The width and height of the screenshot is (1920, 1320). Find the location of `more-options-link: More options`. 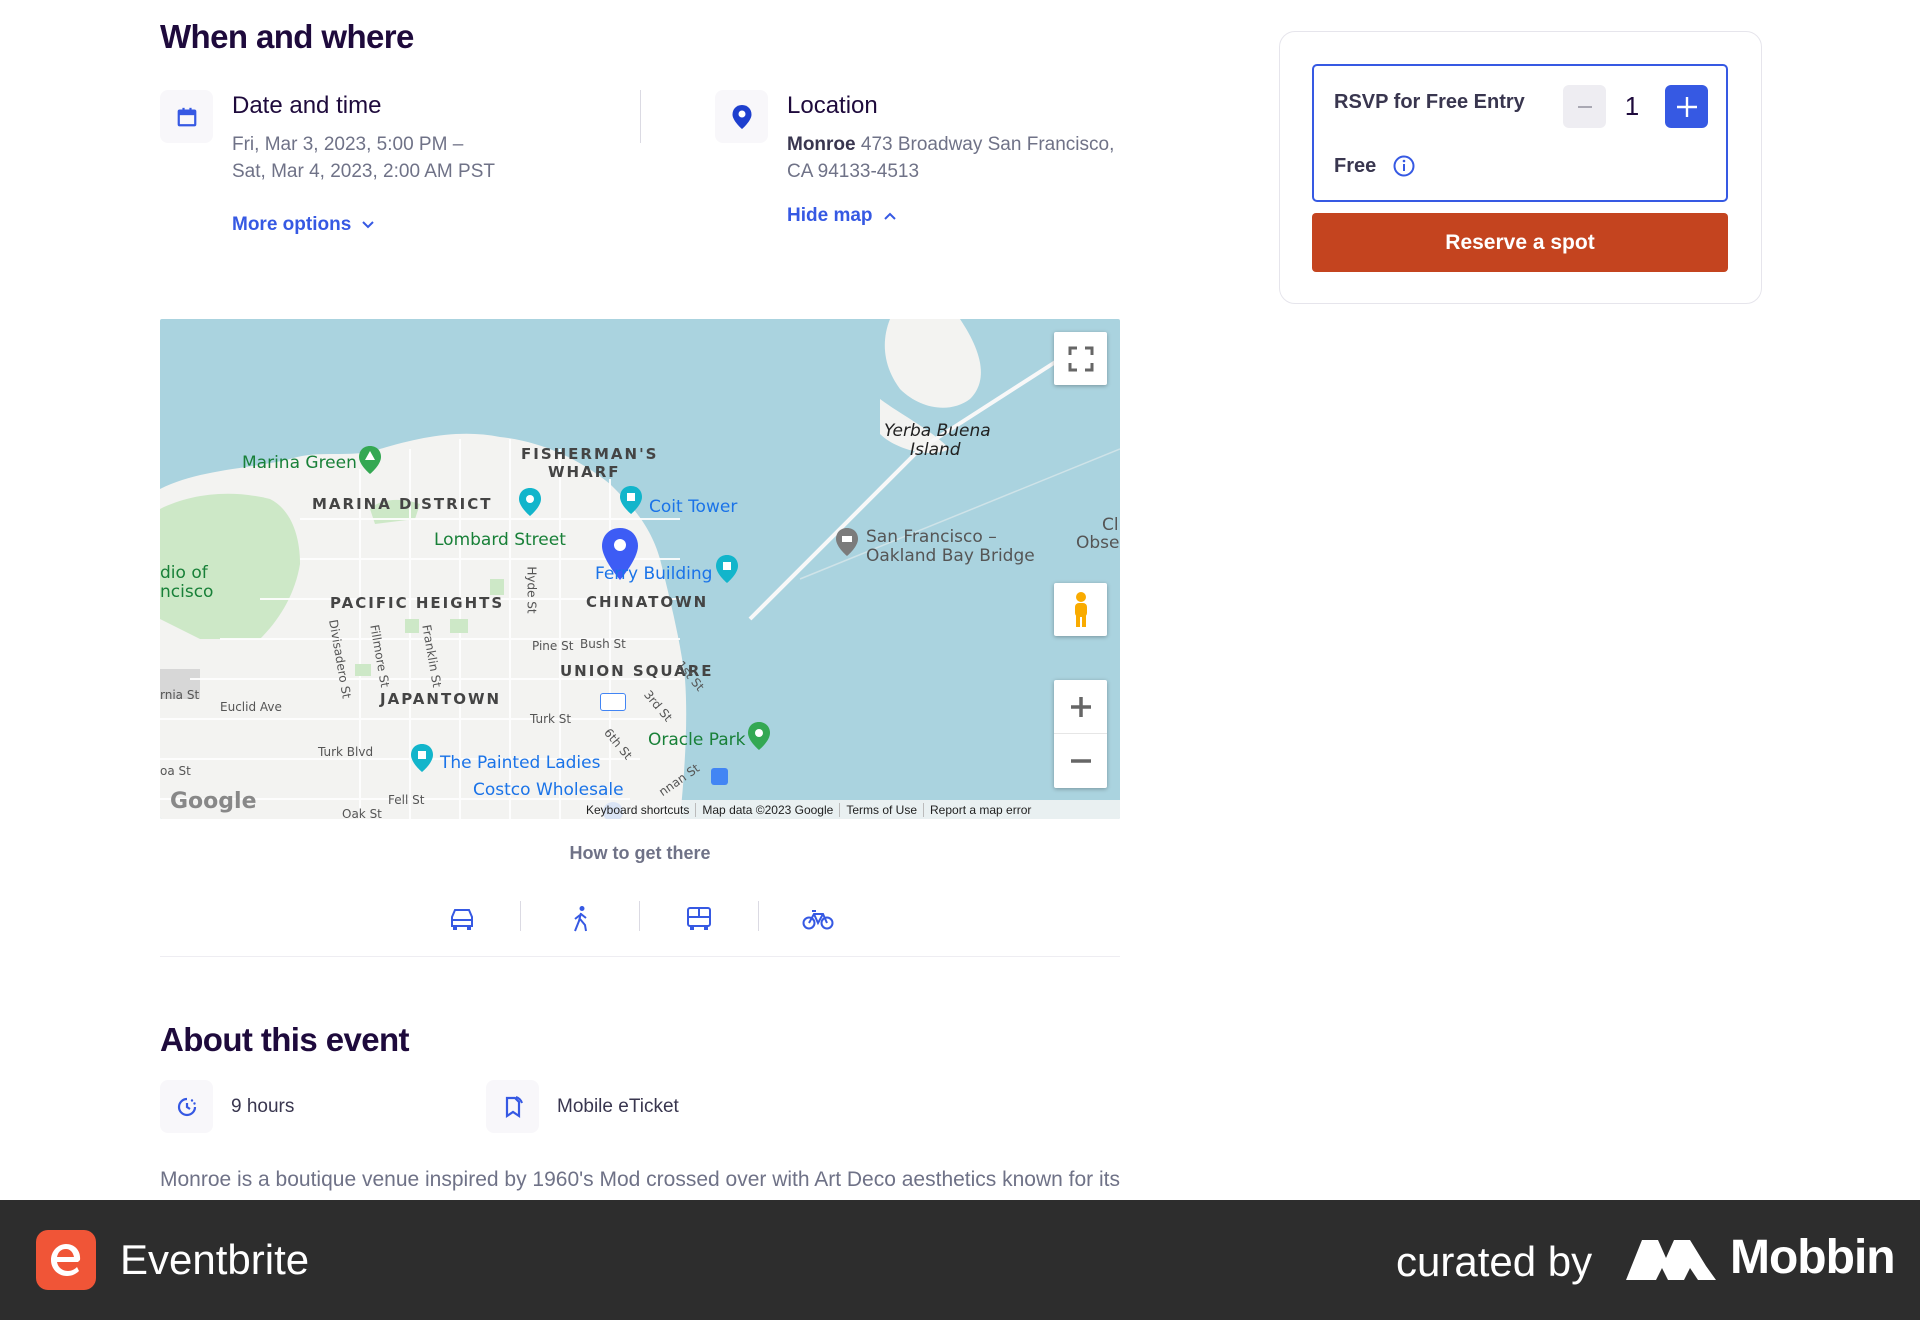

more-options-link: More options is located at coordinates (303, 225).